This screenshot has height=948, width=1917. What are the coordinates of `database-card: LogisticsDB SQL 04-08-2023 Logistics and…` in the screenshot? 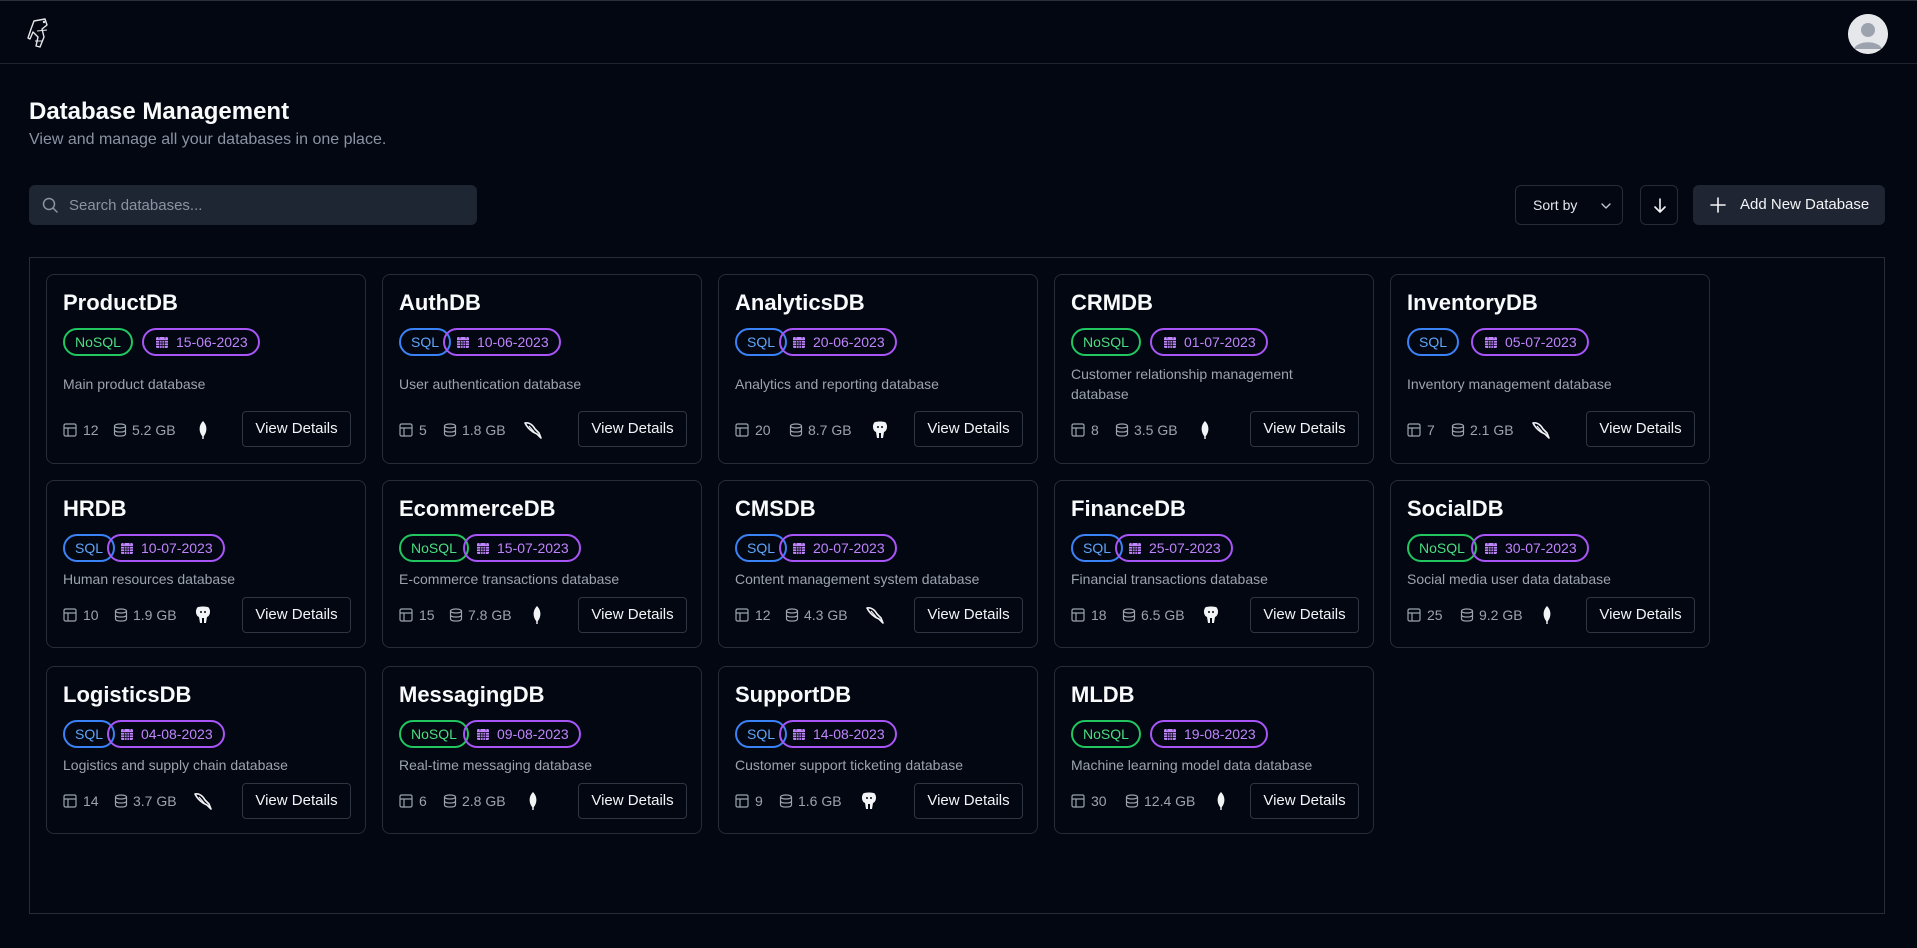 It's located at (206, 750).